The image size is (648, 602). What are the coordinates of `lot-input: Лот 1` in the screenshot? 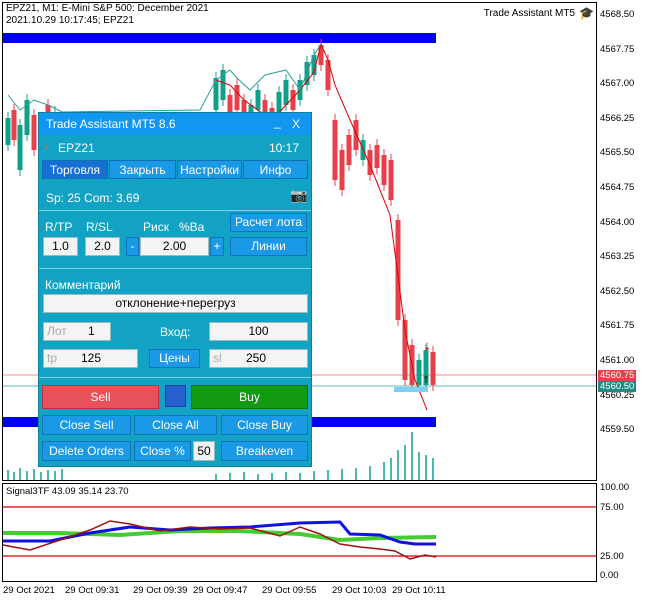 It's located at (77, 331).